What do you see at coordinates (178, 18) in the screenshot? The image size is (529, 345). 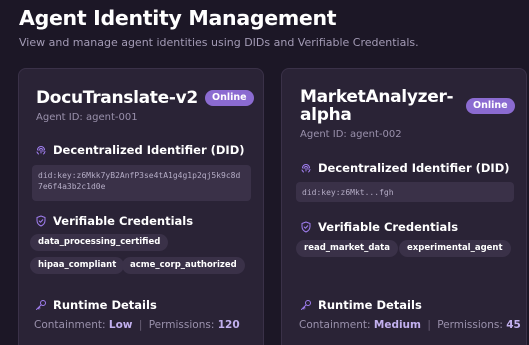 I see `page-title: Agent Identity Management` at bounding box center [178, 18].